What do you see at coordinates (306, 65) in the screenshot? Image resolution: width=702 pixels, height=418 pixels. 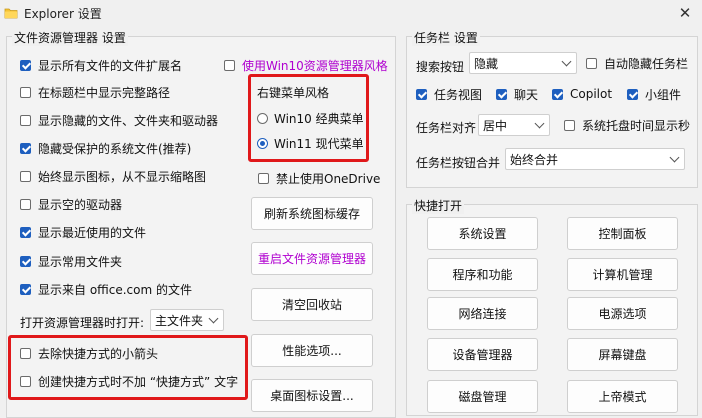 I see `option-win10-explorer: 使用Win10资源管理器风格` at bounding box center [306, 65].